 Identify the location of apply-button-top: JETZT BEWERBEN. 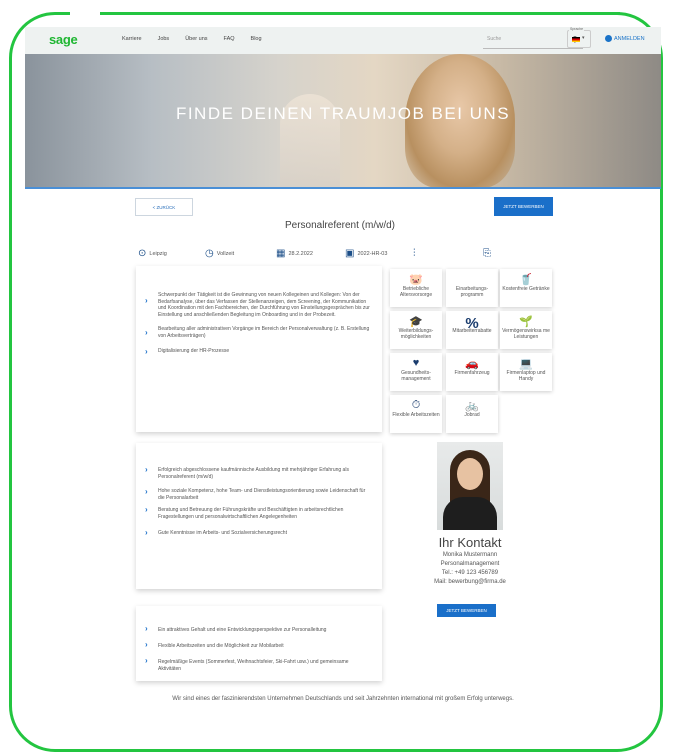
(523, 206).